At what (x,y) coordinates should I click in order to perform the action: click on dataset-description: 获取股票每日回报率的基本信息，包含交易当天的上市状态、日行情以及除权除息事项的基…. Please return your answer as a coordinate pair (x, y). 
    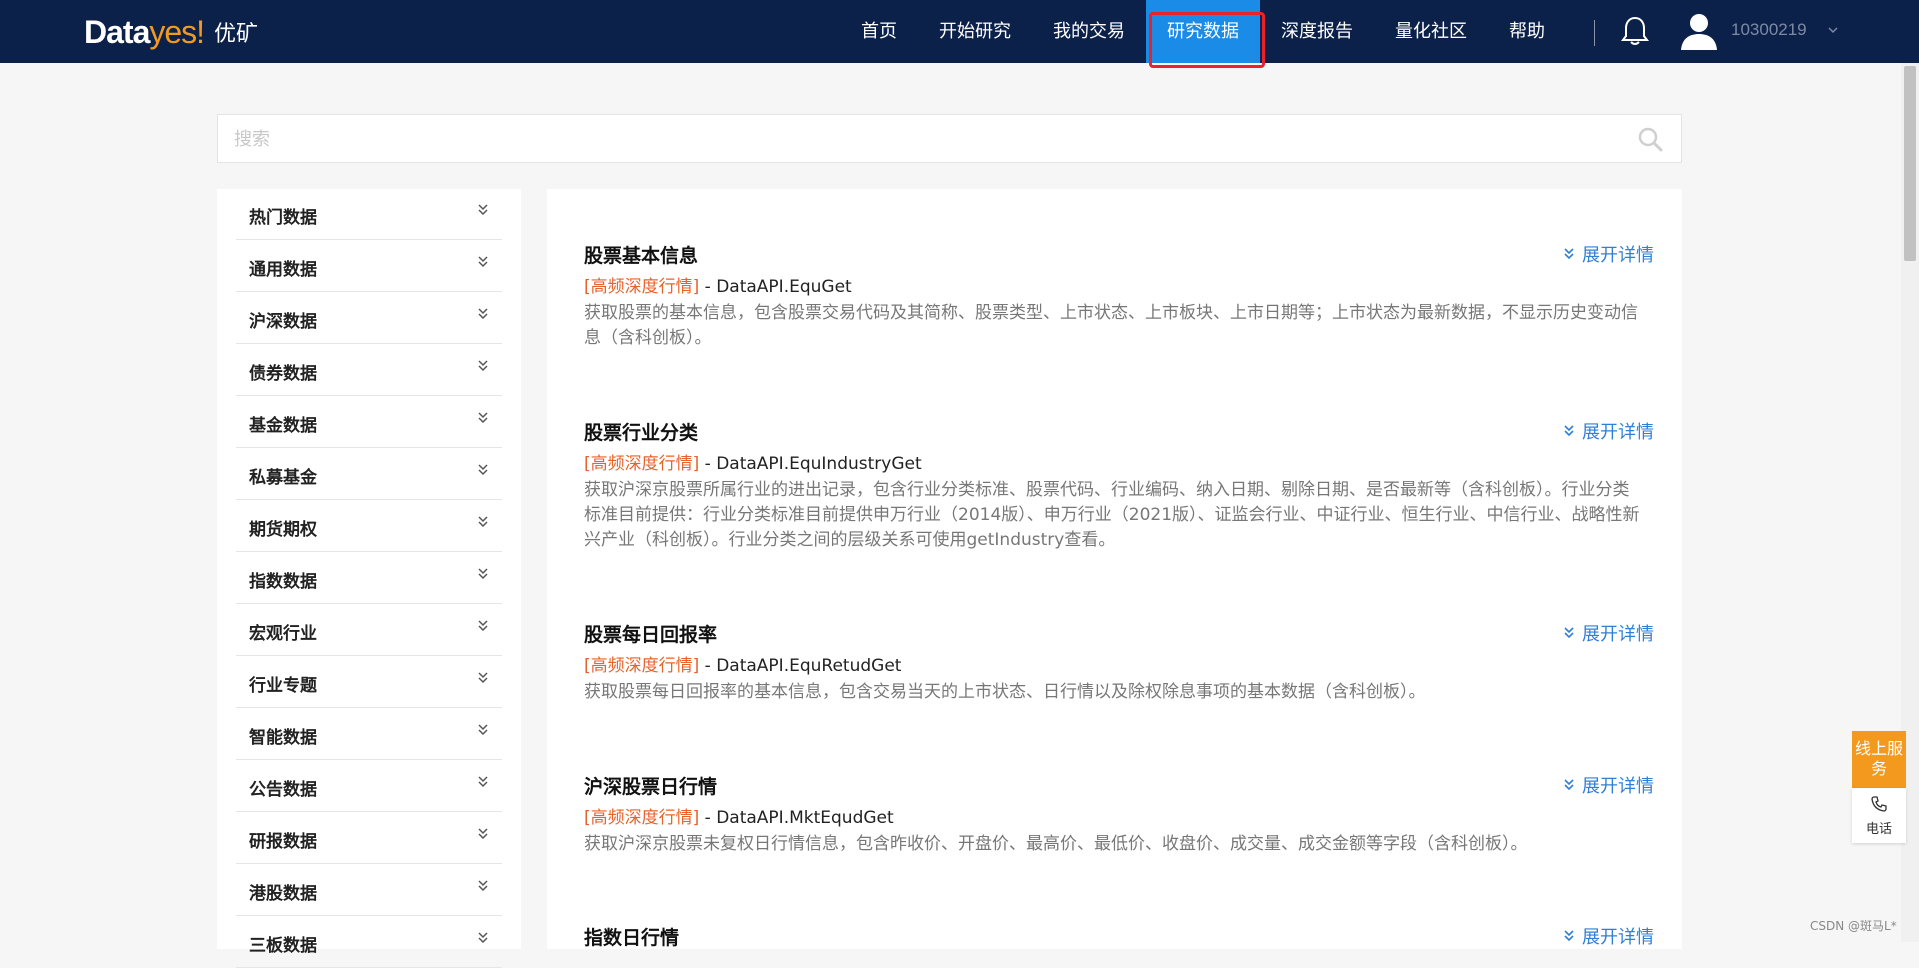
    Looking at the image, I should click on (1005, 692).